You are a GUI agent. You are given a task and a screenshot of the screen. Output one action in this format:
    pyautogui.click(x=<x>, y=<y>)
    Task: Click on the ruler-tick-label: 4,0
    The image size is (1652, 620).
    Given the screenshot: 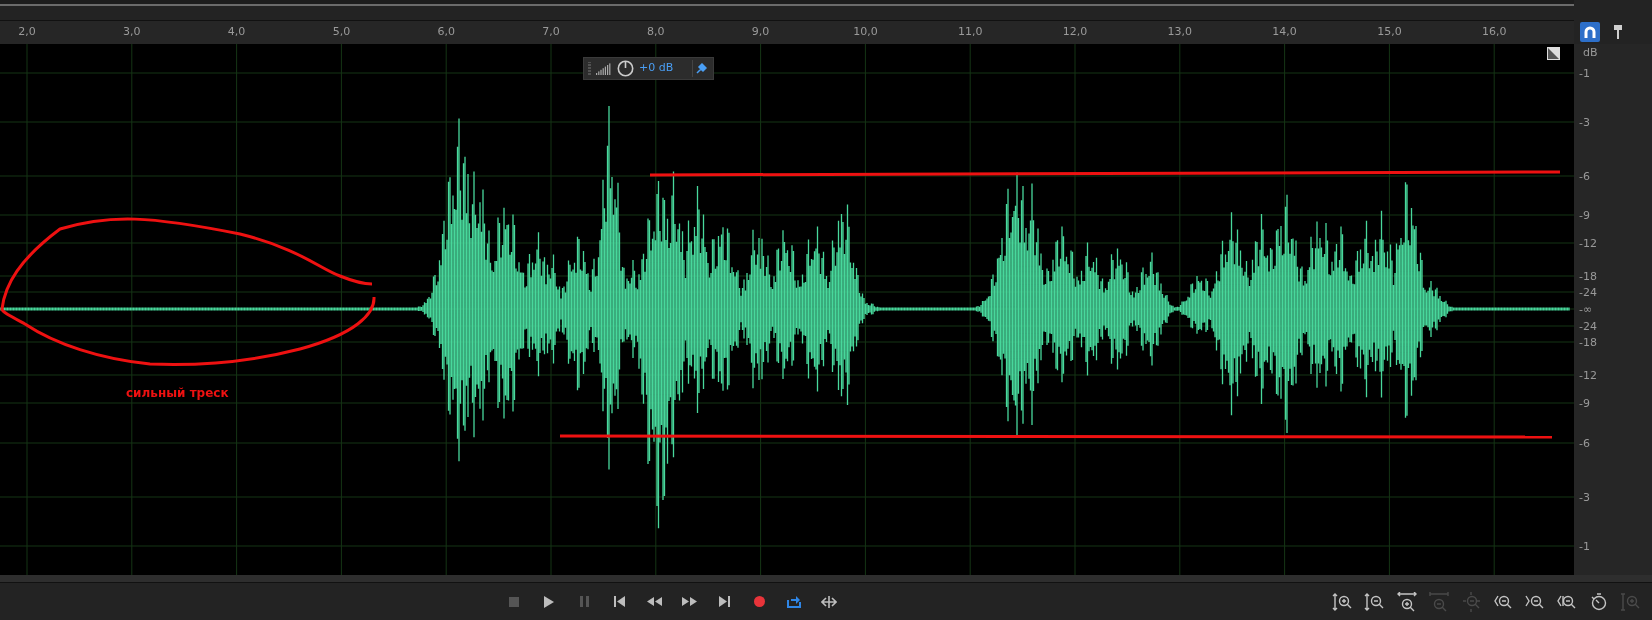 What is the action you would take?
    pyautogui.click(x=236, y=32)
    